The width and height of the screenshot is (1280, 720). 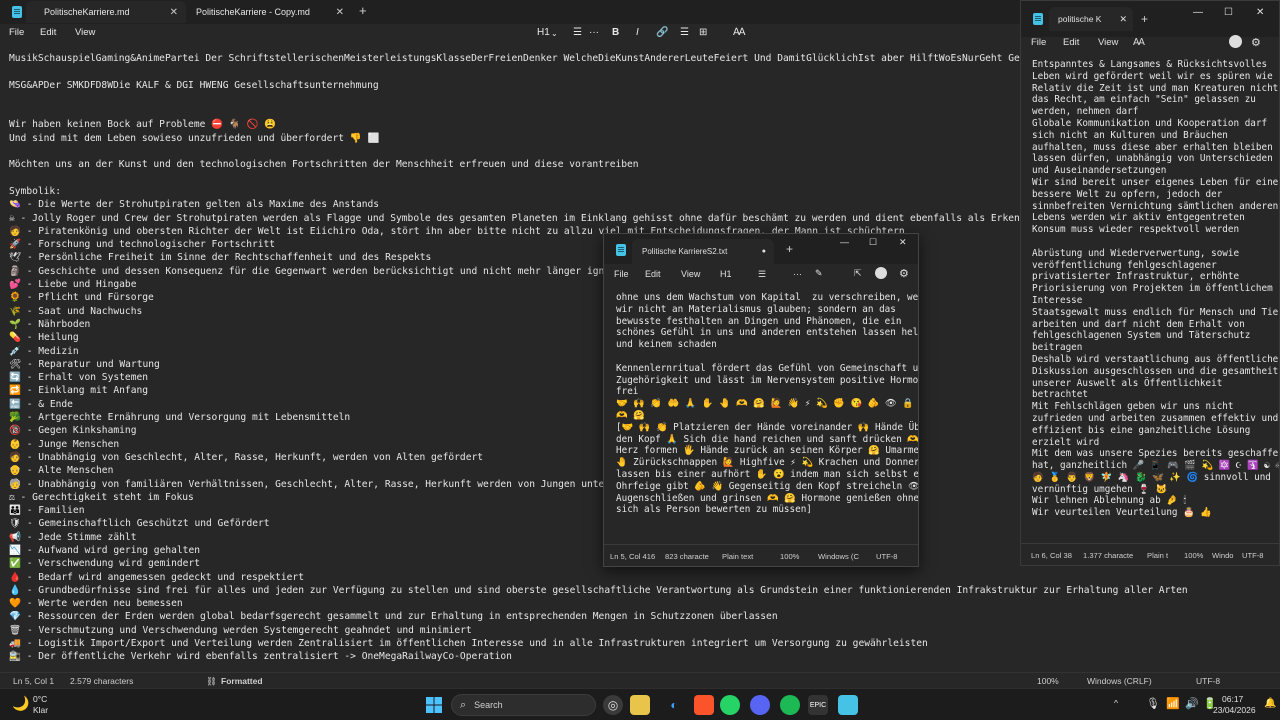 I want to click on format-mode: Plain text, so click(x=737, y=556).